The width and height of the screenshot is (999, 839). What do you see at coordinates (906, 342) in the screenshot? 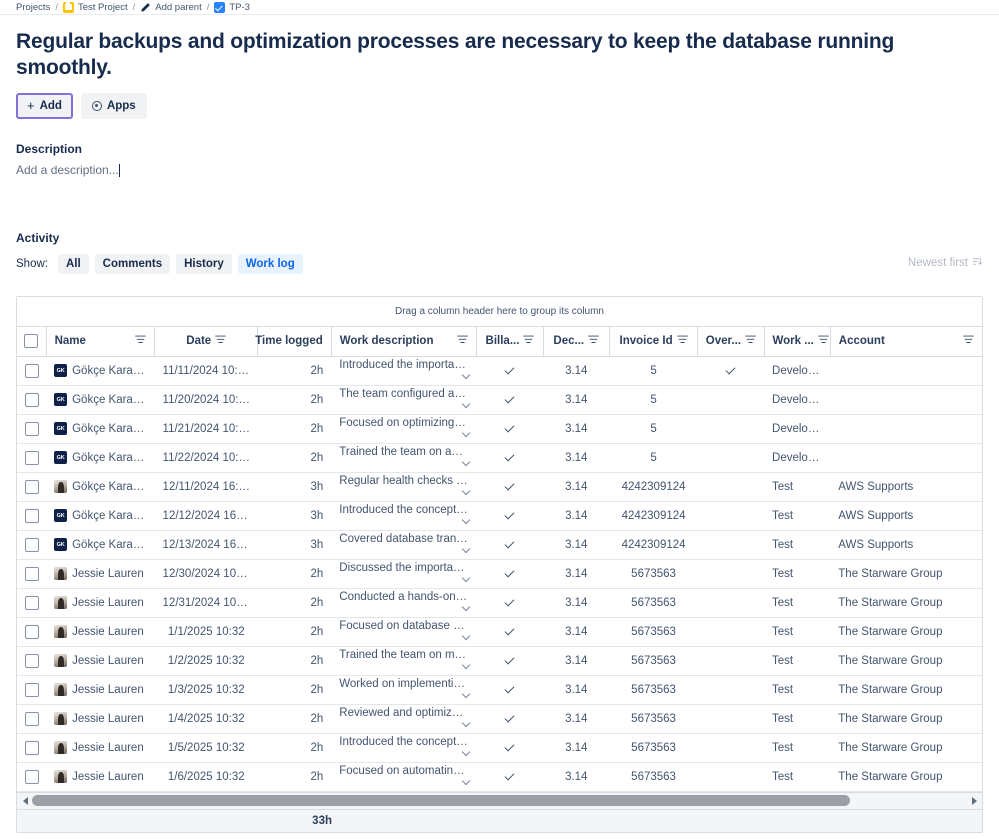
I see `column-header-account: Account` at bounding box center [906, 342].